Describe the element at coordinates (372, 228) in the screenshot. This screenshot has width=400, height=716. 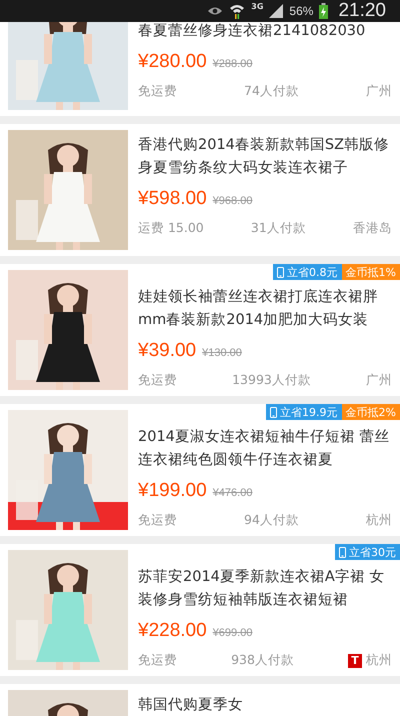
I see `seller-location: 香港岛` at that location.